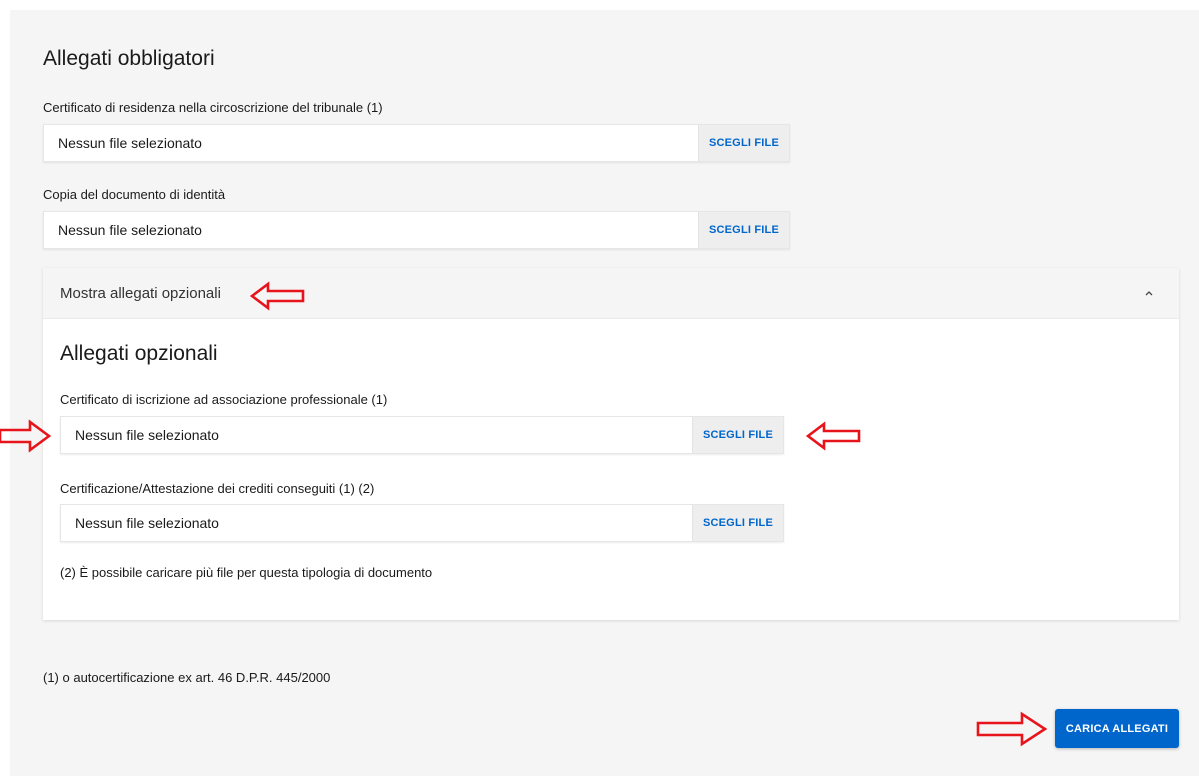 This screenshot has height=776, width=1199. Describe the element at coordinates (611, 293) in the screenshot. I see `show-optional-attachments-toggle: Mostra allegati opzionali` at that location.